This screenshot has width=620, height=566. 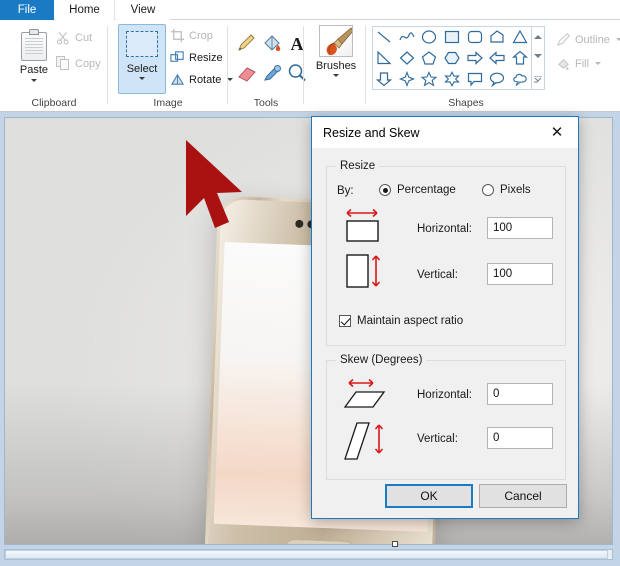 I want to click on tab-file-label: File, so click(x=27, y=10).